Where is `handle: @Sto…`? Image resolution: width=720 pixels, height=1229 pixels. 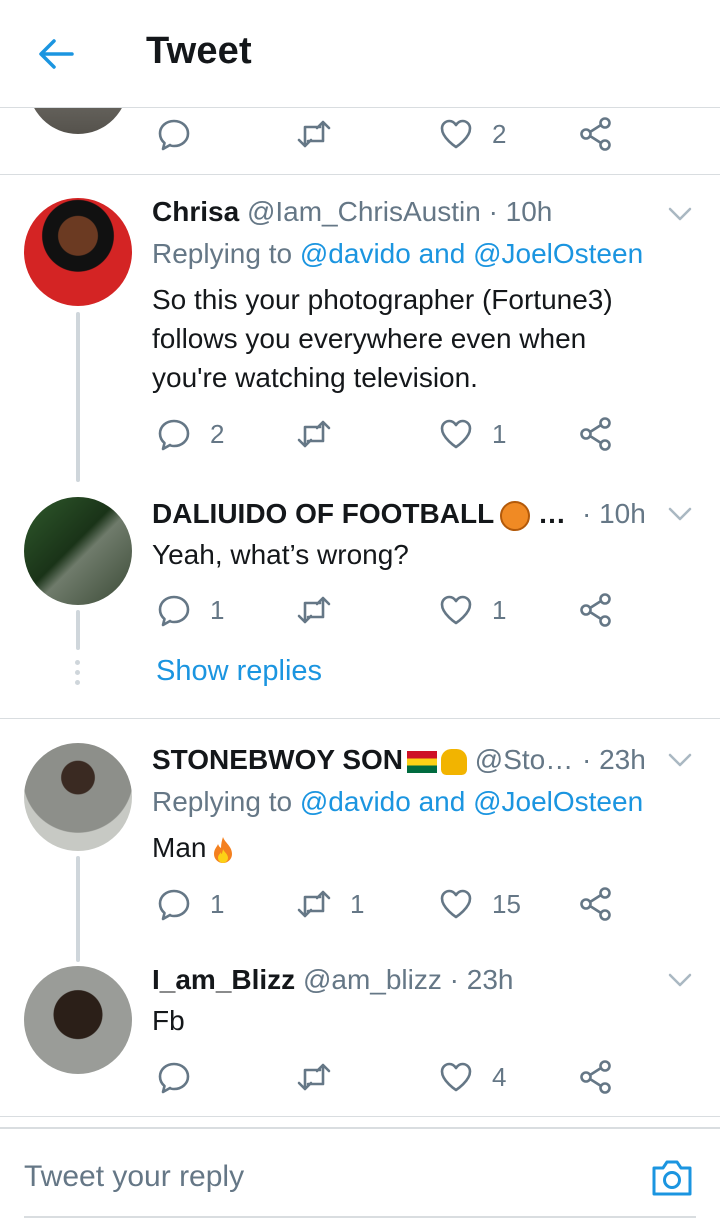
handle: @Sto… is located at coordinates (524, 759).